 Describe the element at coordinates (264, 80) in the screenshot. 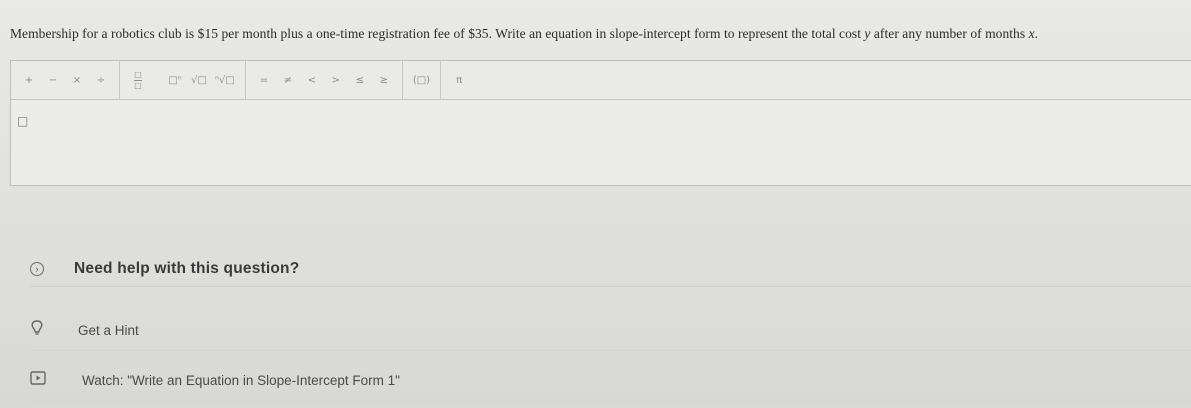

I see `equals-button: =` at that location.